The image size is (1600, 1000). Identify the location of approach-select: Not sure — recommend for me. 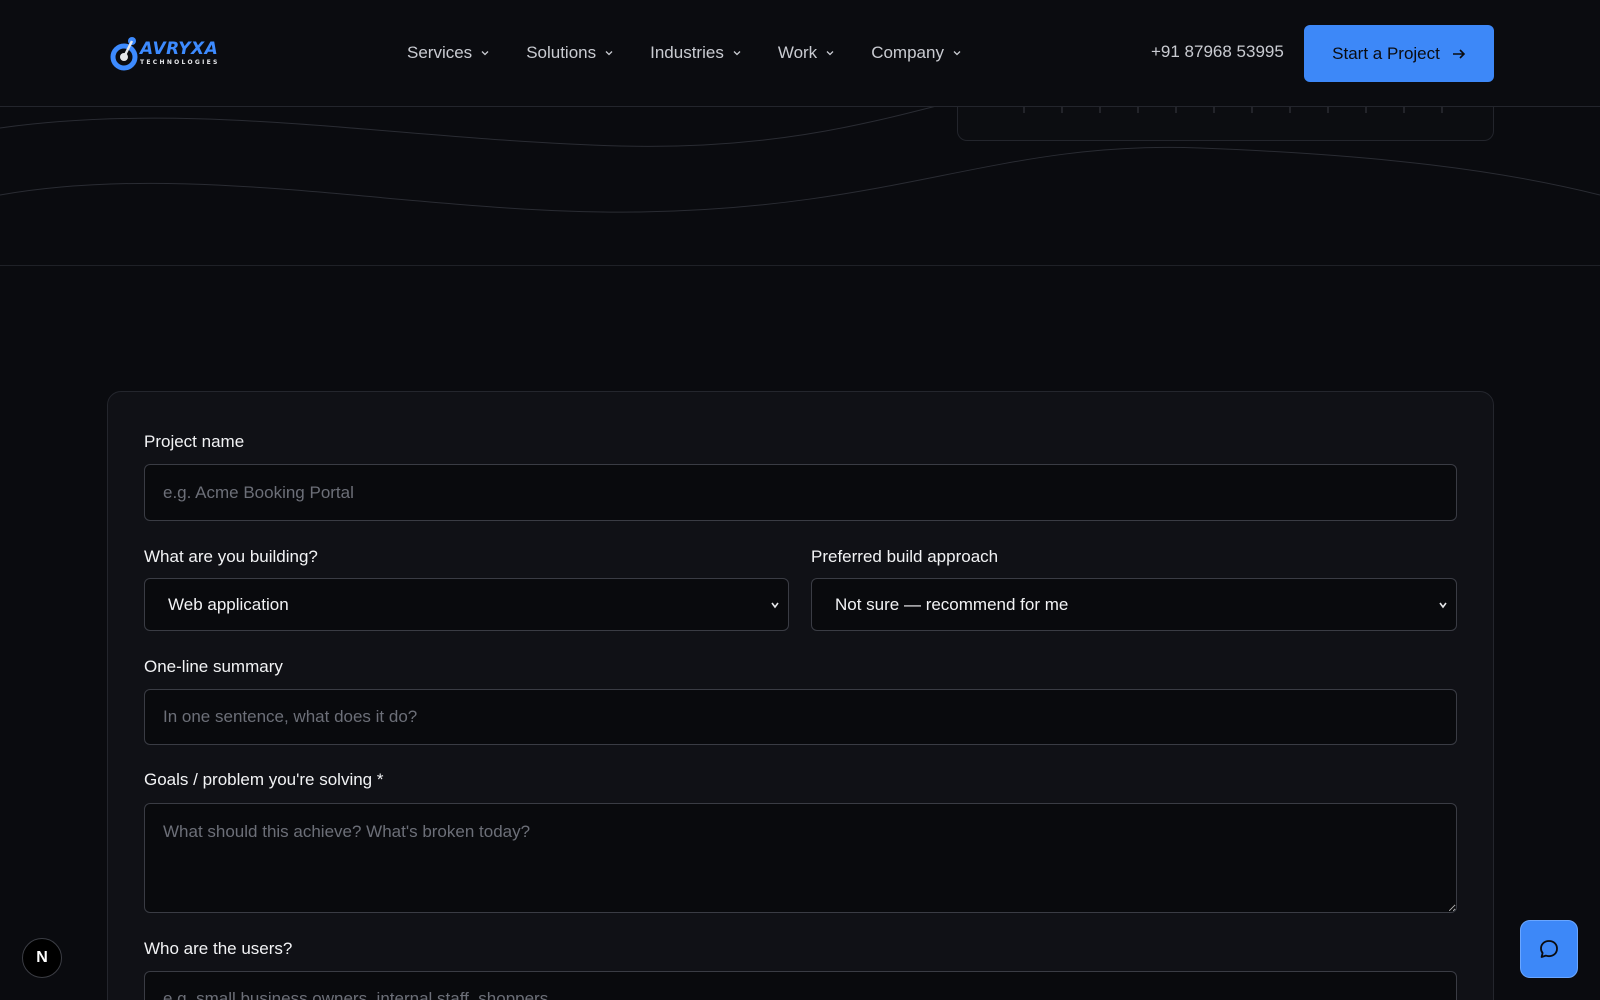
(1134, 604).